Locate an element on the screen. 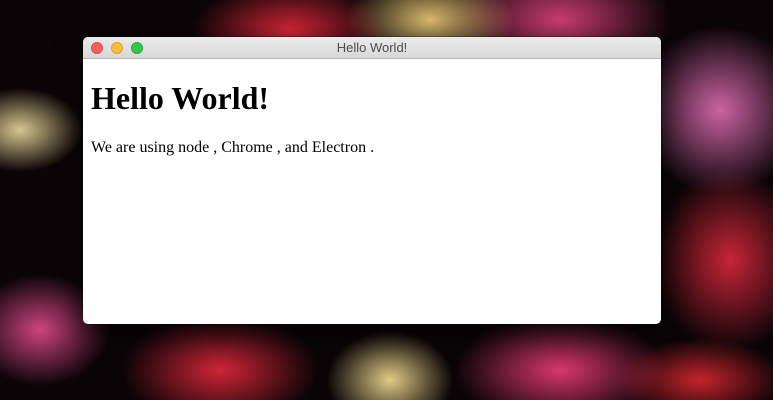 Image resolution: width=773 pixels, height=400 pixels. window-title: Hello World! is located at coordinates (372, 47).